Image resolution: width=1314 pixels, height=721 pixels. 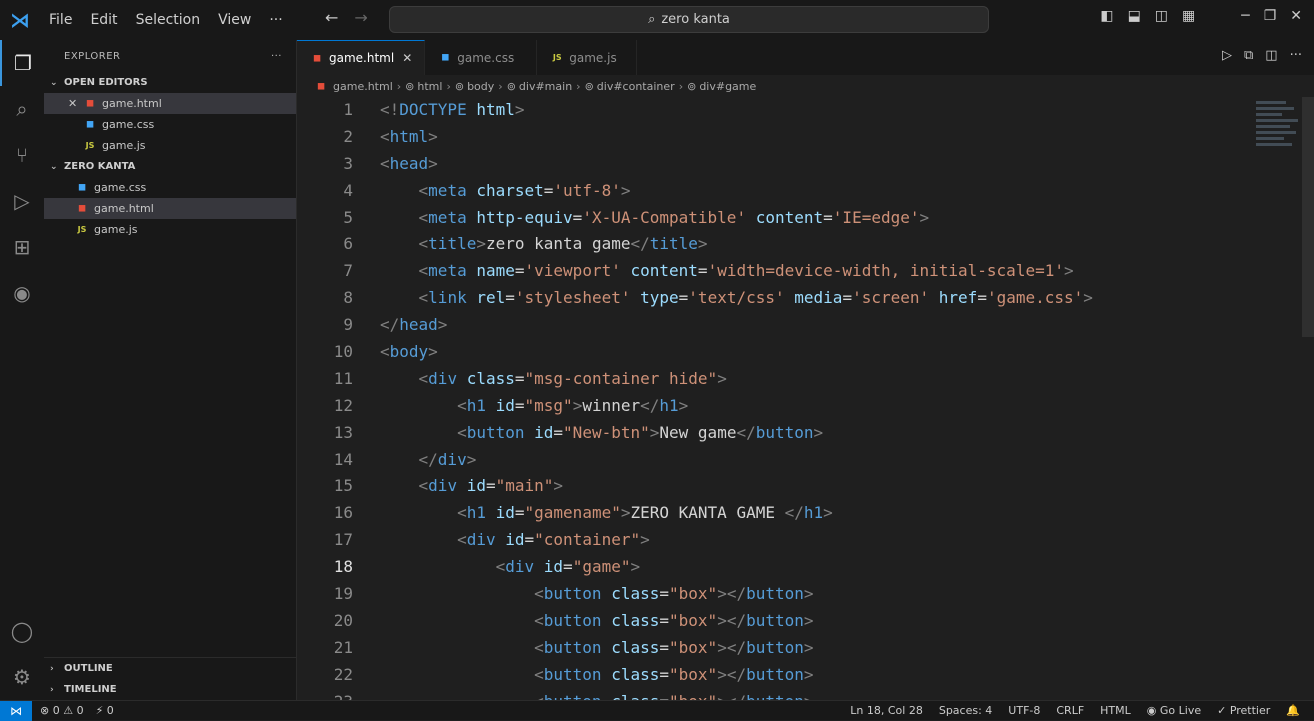 What do you see at coordinates (22, 247) in the screenshot?
I see `extensions-icon: ⊞` at bounding box center [22, 247].